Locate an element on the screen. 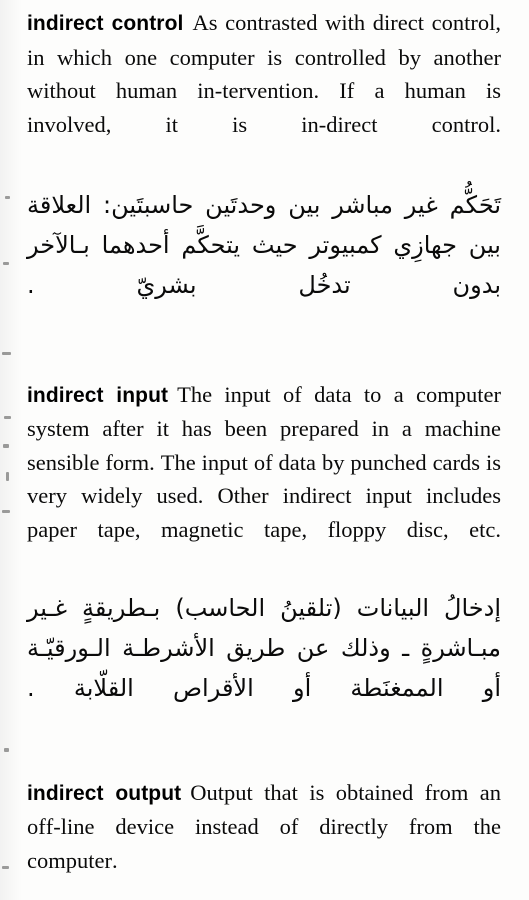  scan-gutter-artifacts is located at coordinates (8, 450).